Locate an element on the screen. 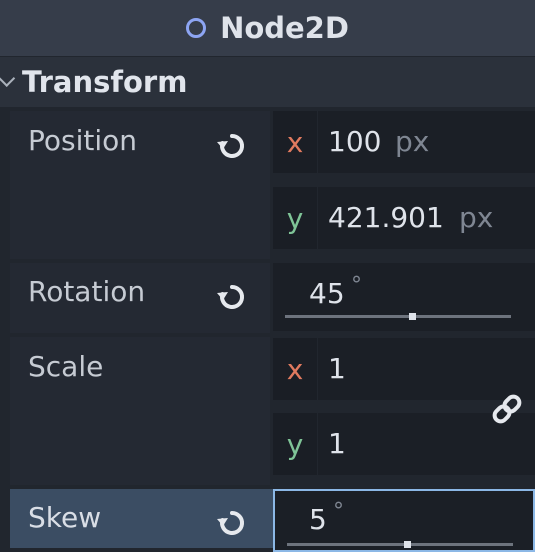  inspector-header: Node2D is located at coordinates (267, 28).